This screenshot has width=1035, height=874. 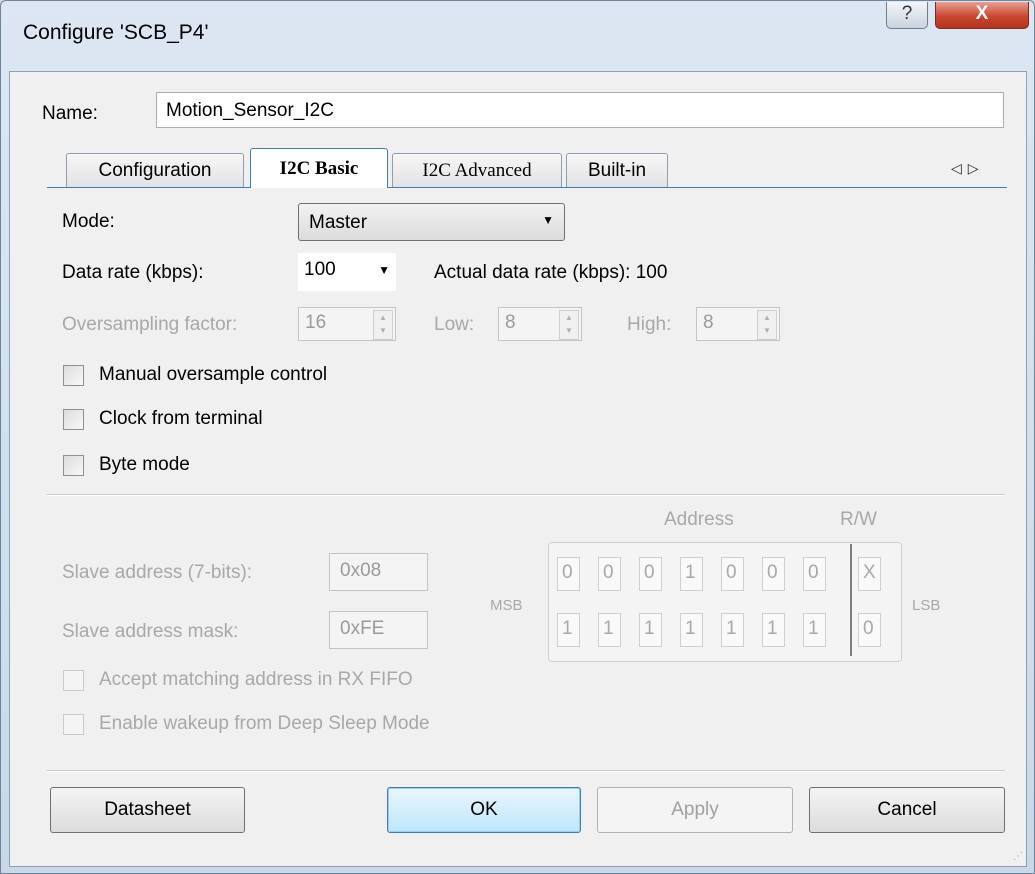 I want to click on byte-mode-label: Byte mode, so click(x=144, y=465).